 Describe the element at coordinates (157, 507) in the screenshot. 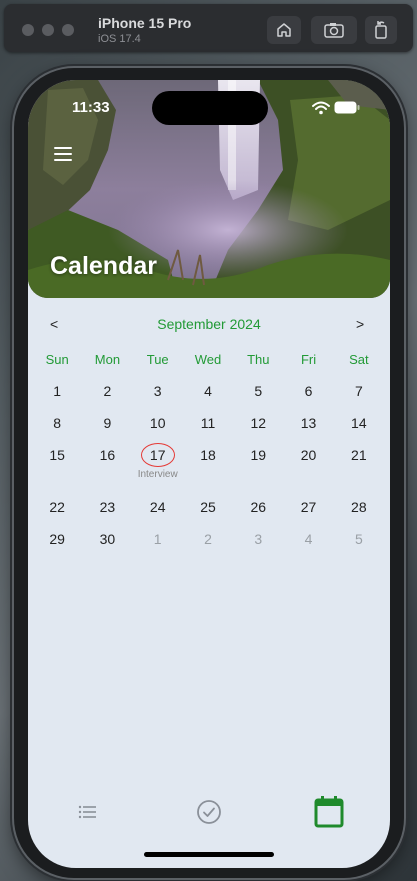

I see `day-number: 24` at that location.